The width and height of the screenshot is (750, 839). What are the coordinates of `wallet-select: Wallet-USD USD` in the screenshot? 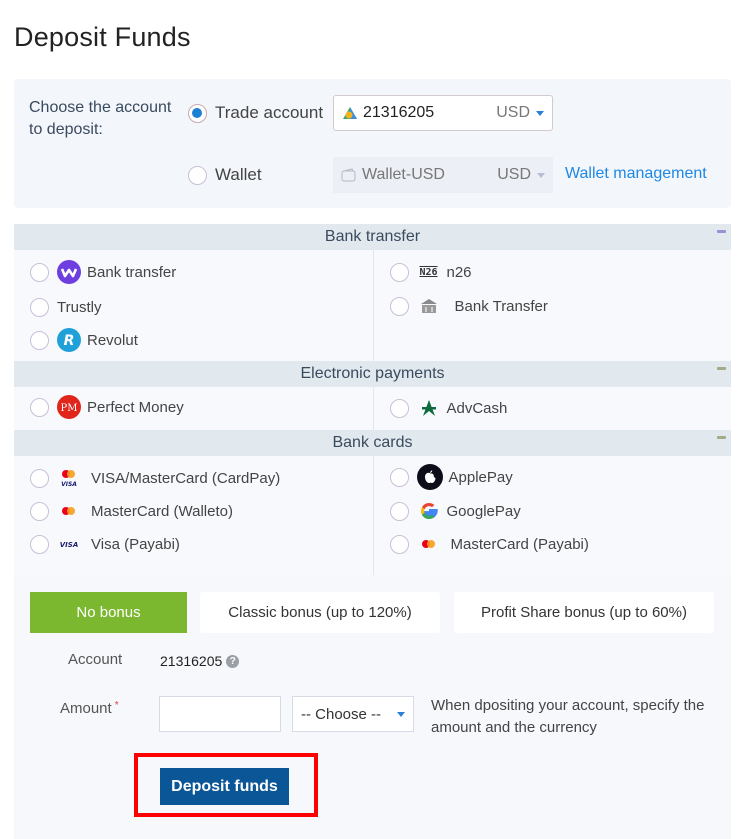 It's located at (443, 175).